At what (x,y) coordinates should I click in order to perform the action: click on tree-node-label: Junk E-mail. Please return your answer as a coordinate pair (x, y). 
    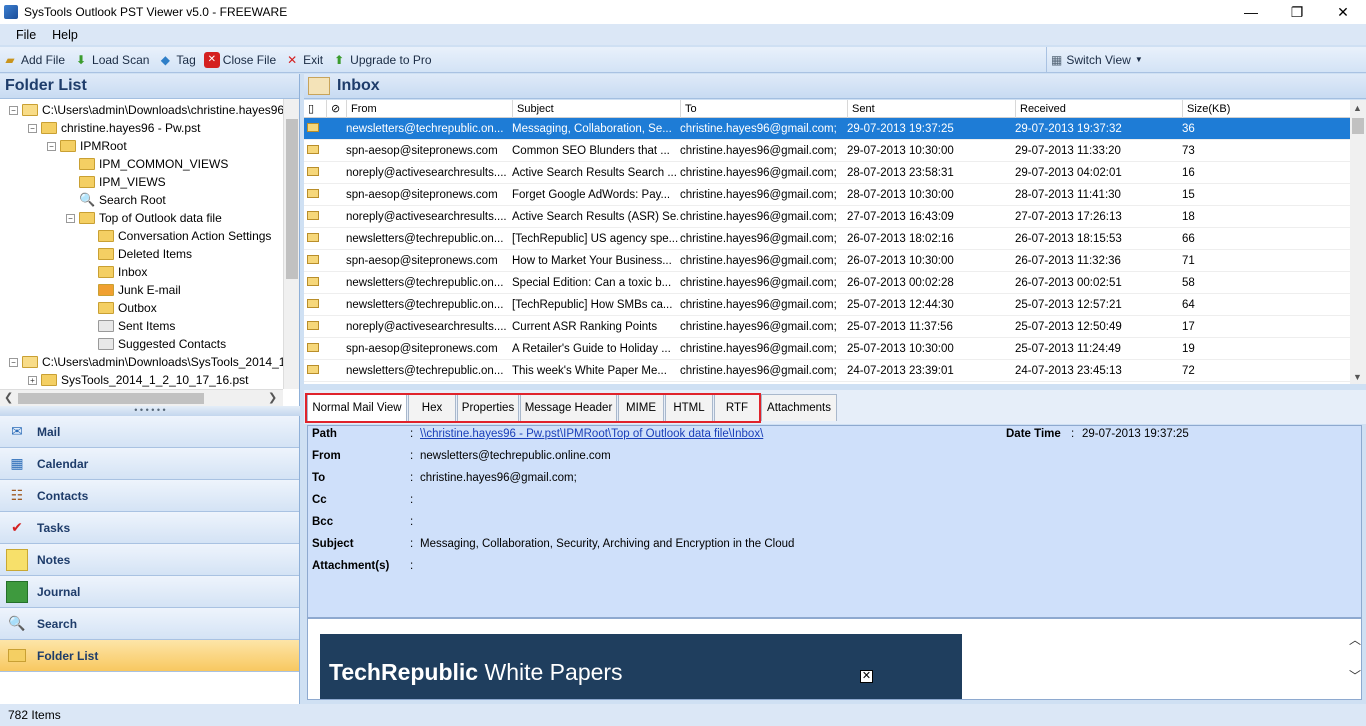
    Looking at the image, I should click on (149, 290).